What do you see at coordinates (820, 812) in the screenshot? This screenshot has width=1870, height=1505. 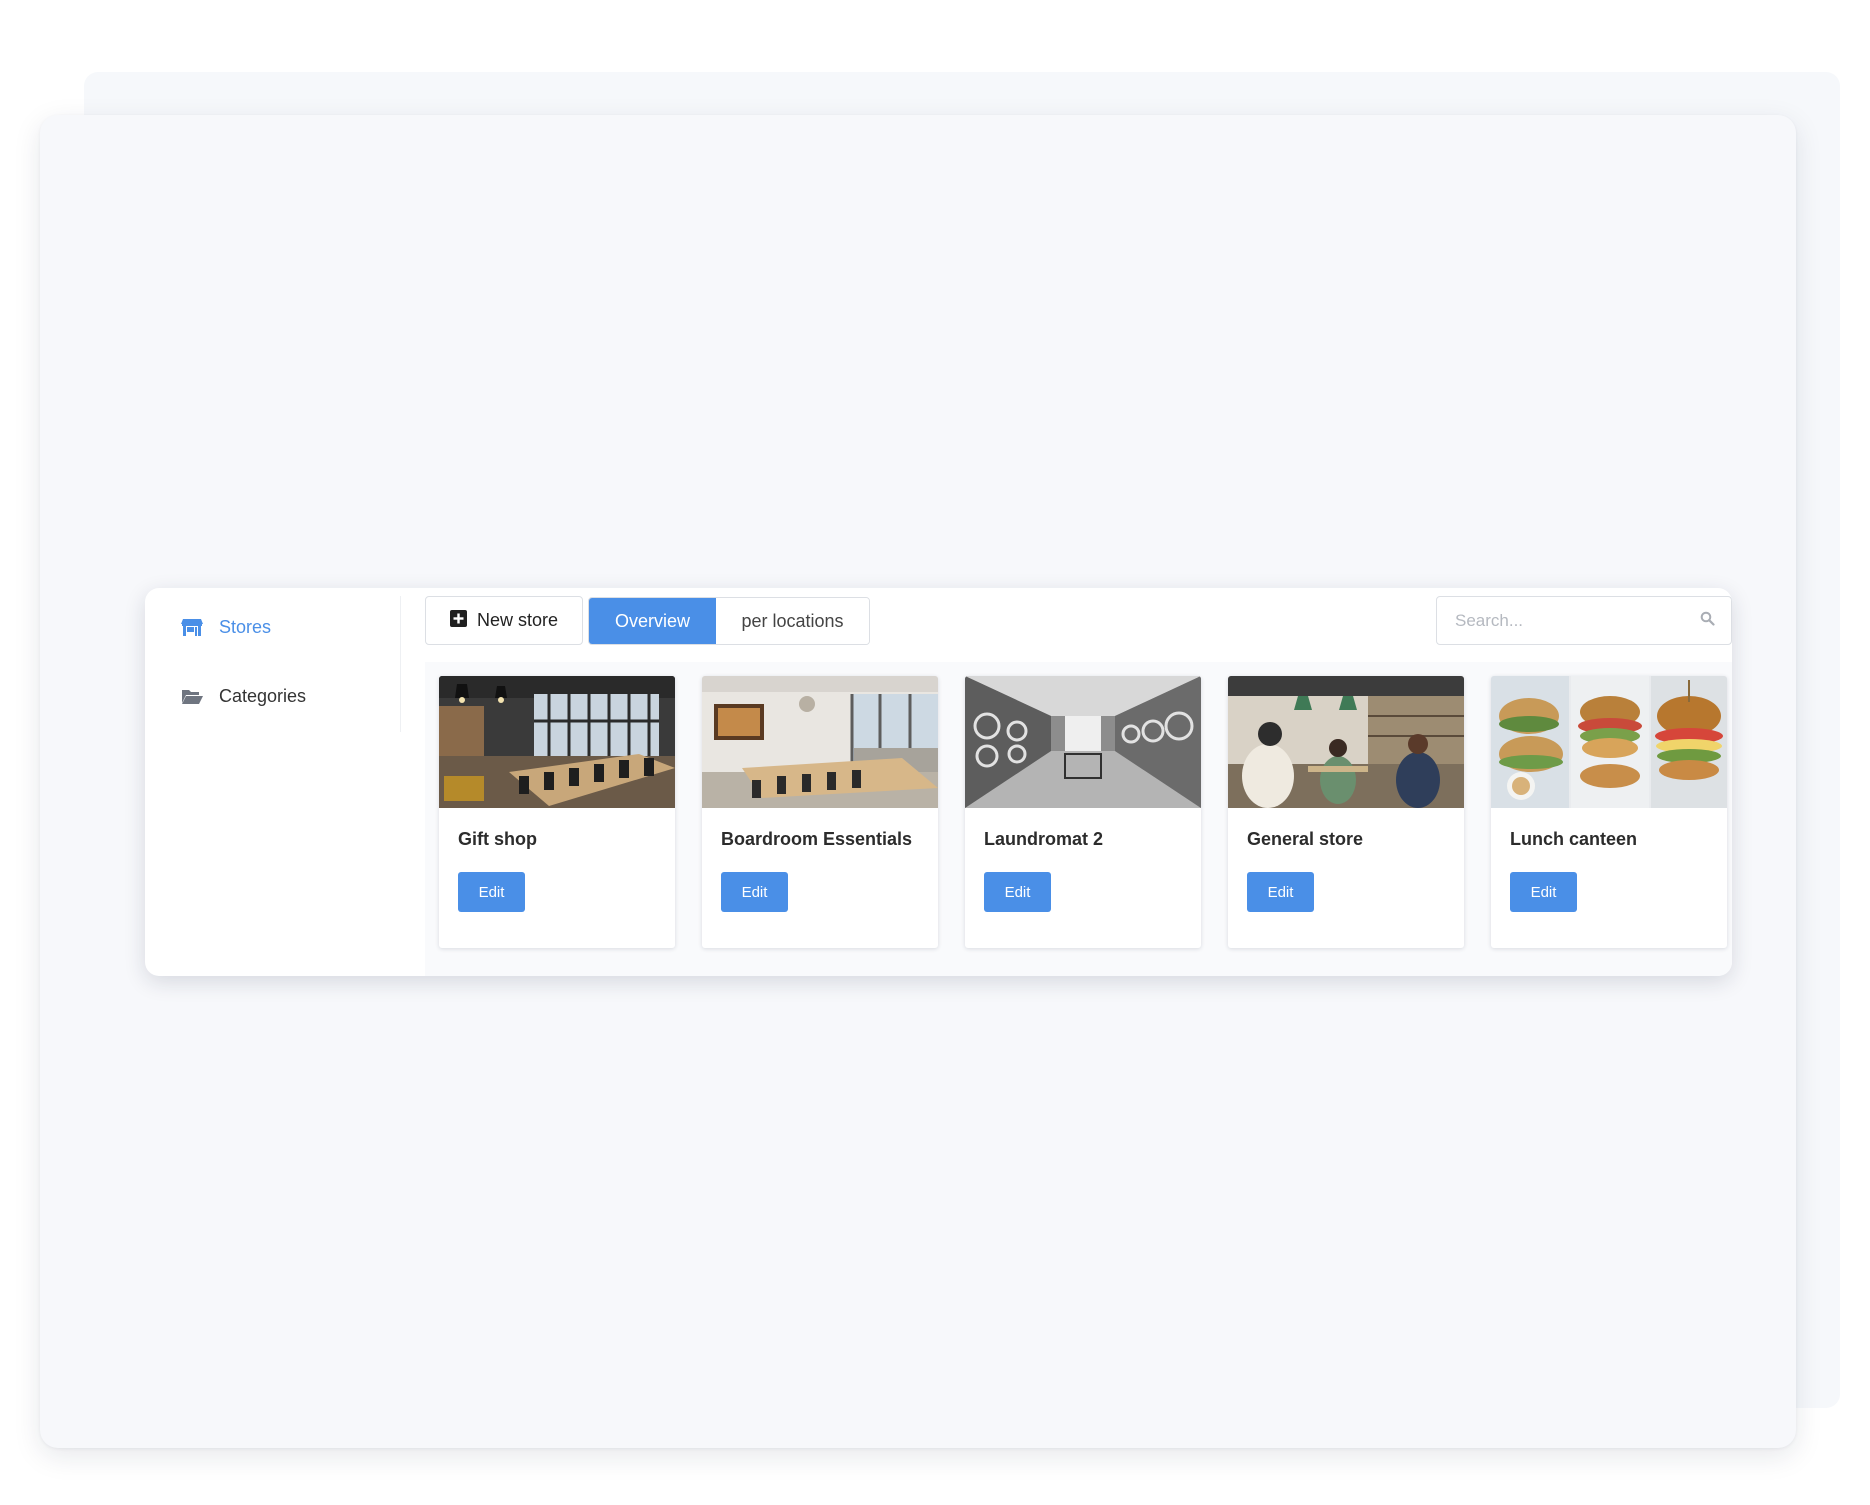 I see `store-card: Boardroom Essentials Edit` at bounding box center [820, 812].